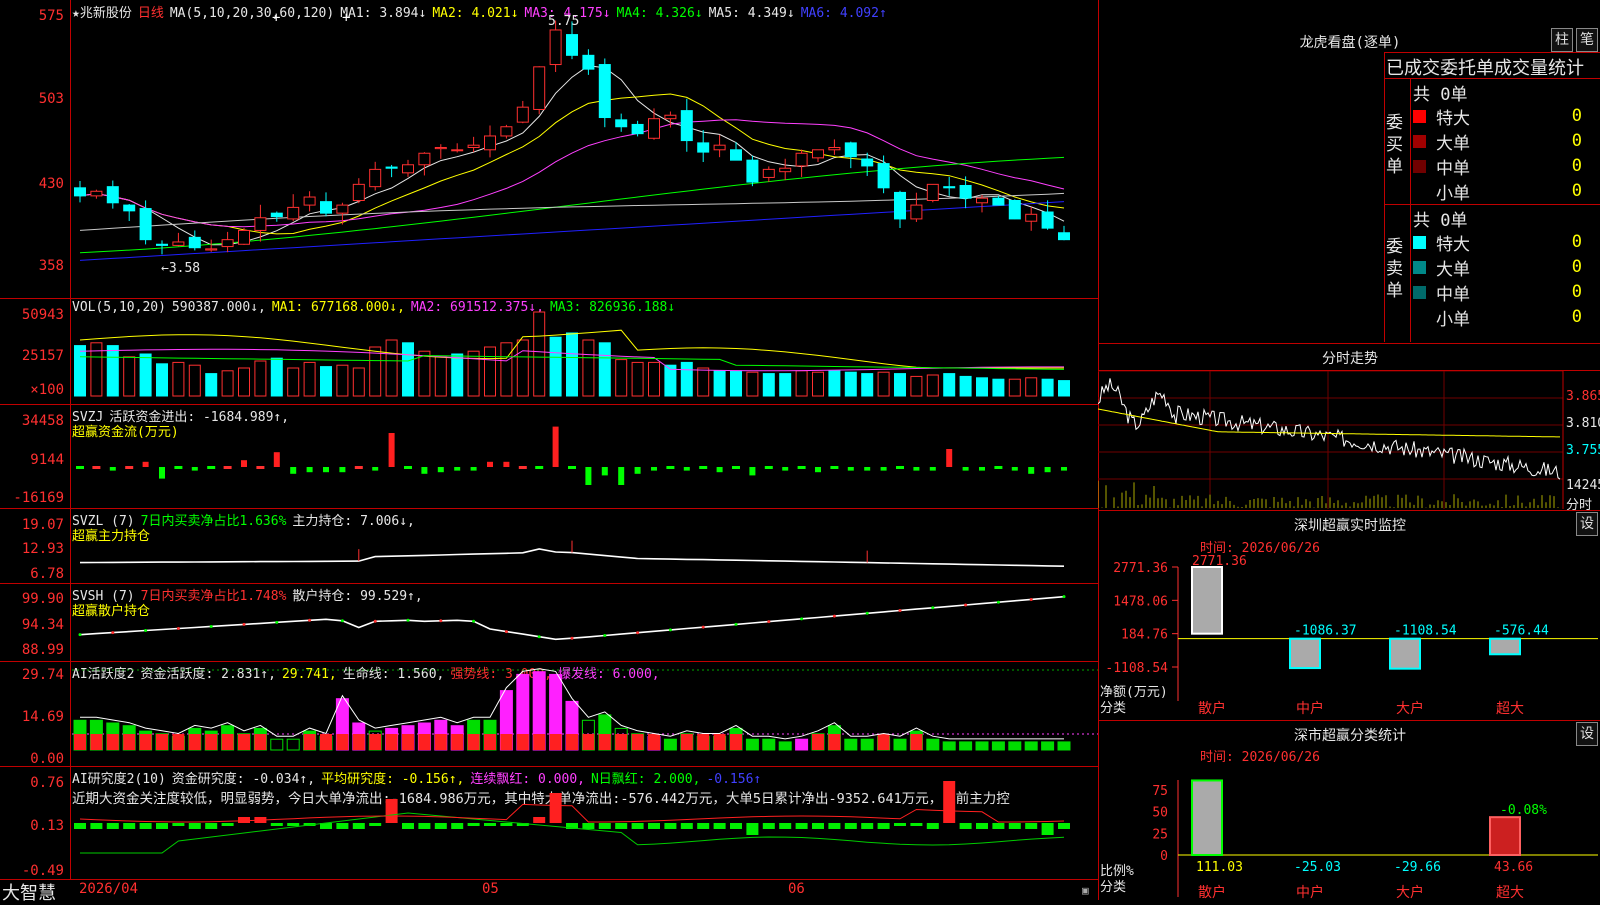 Image resolution: width=1600 pixels, height=905 pixels. What do you see at coordinates (585, 623) in the screenshot?
I see `svsh-line-chart` at bounding box center [585, 623].